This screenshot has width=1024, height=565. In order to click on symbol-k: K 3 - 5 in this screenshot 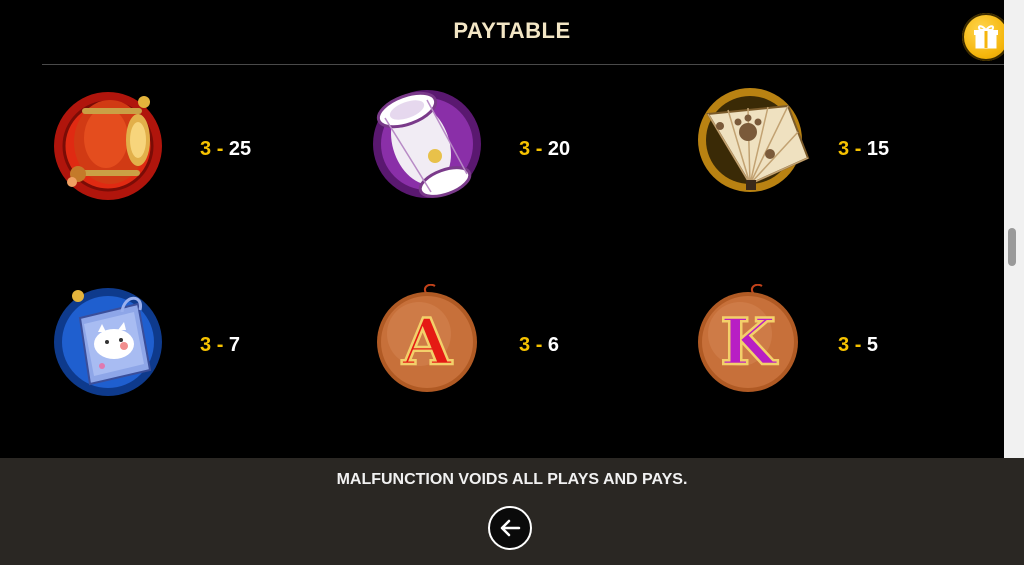, I will do `click(840, 349)`.